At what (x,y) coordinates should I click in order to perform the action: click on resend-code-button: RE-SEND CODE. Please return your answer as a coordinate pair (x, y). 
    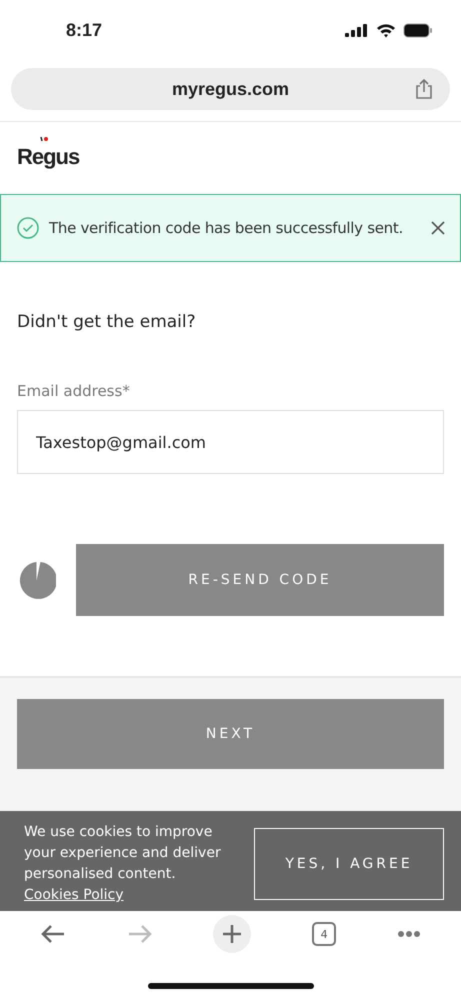
    Looking at the image, I should click on (260, 580).